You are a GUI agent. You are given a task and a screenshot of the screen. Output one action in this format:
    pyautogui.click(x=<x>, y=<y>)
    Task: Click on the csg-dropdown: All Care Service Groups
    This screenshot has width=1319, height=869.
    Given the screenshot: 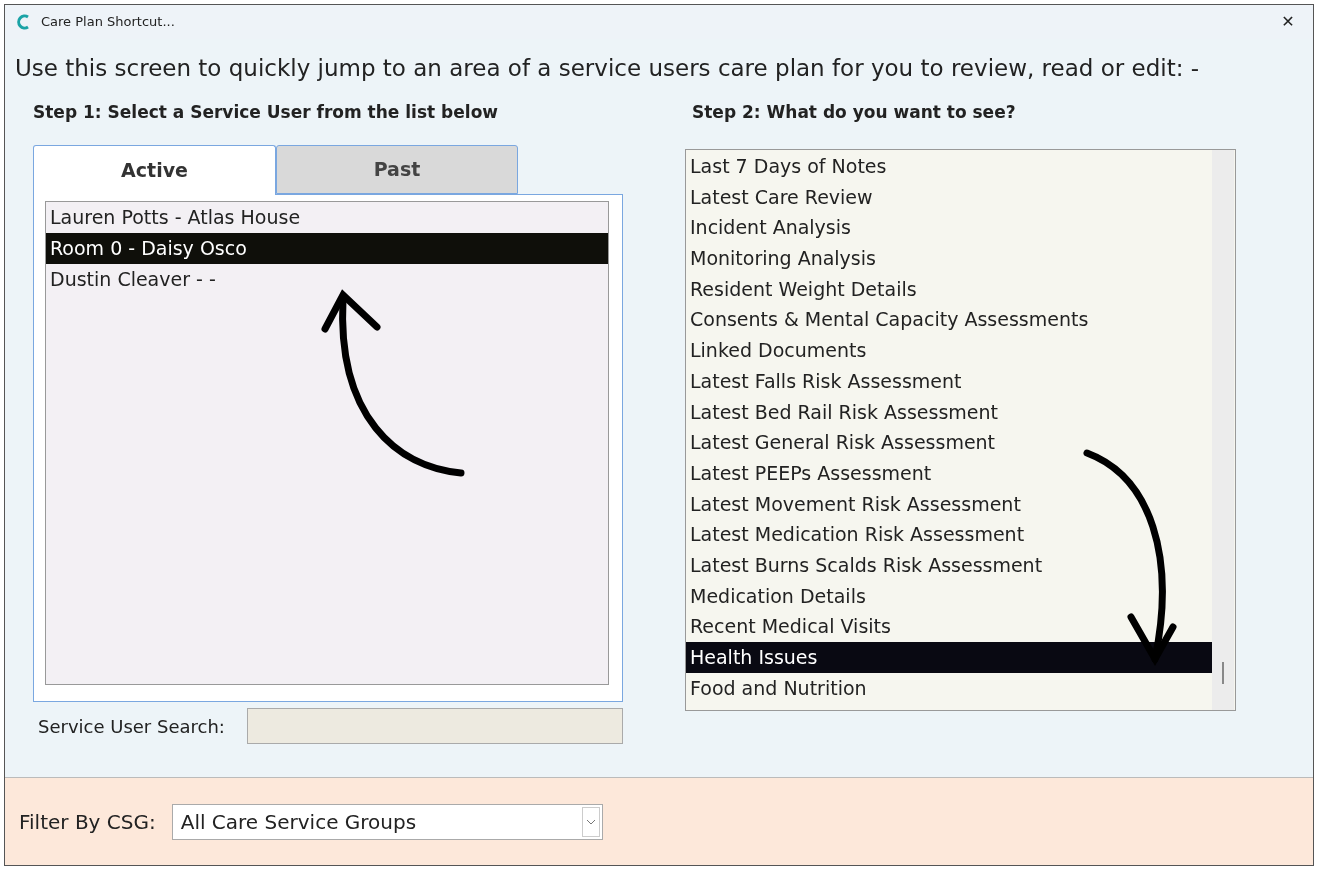 What is the action you would take?
    pyautogui.click(x=387, y=821)
    